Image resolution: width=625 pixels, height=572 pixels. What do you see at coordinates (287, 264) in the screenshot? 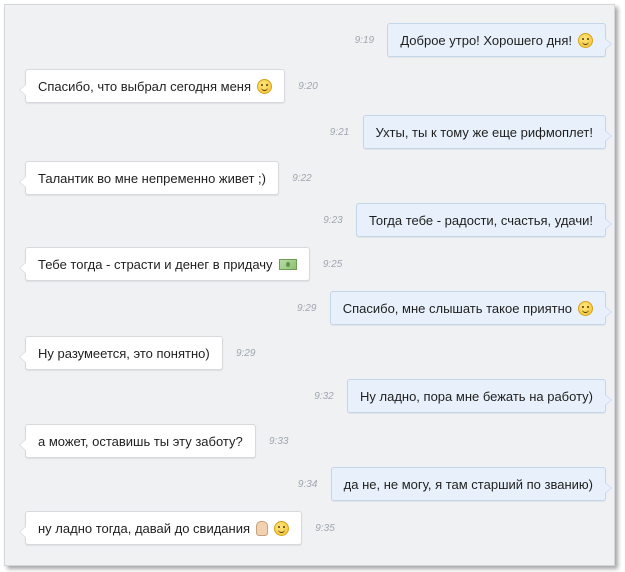
I see `money-icon` at bounding box center [287, 264].